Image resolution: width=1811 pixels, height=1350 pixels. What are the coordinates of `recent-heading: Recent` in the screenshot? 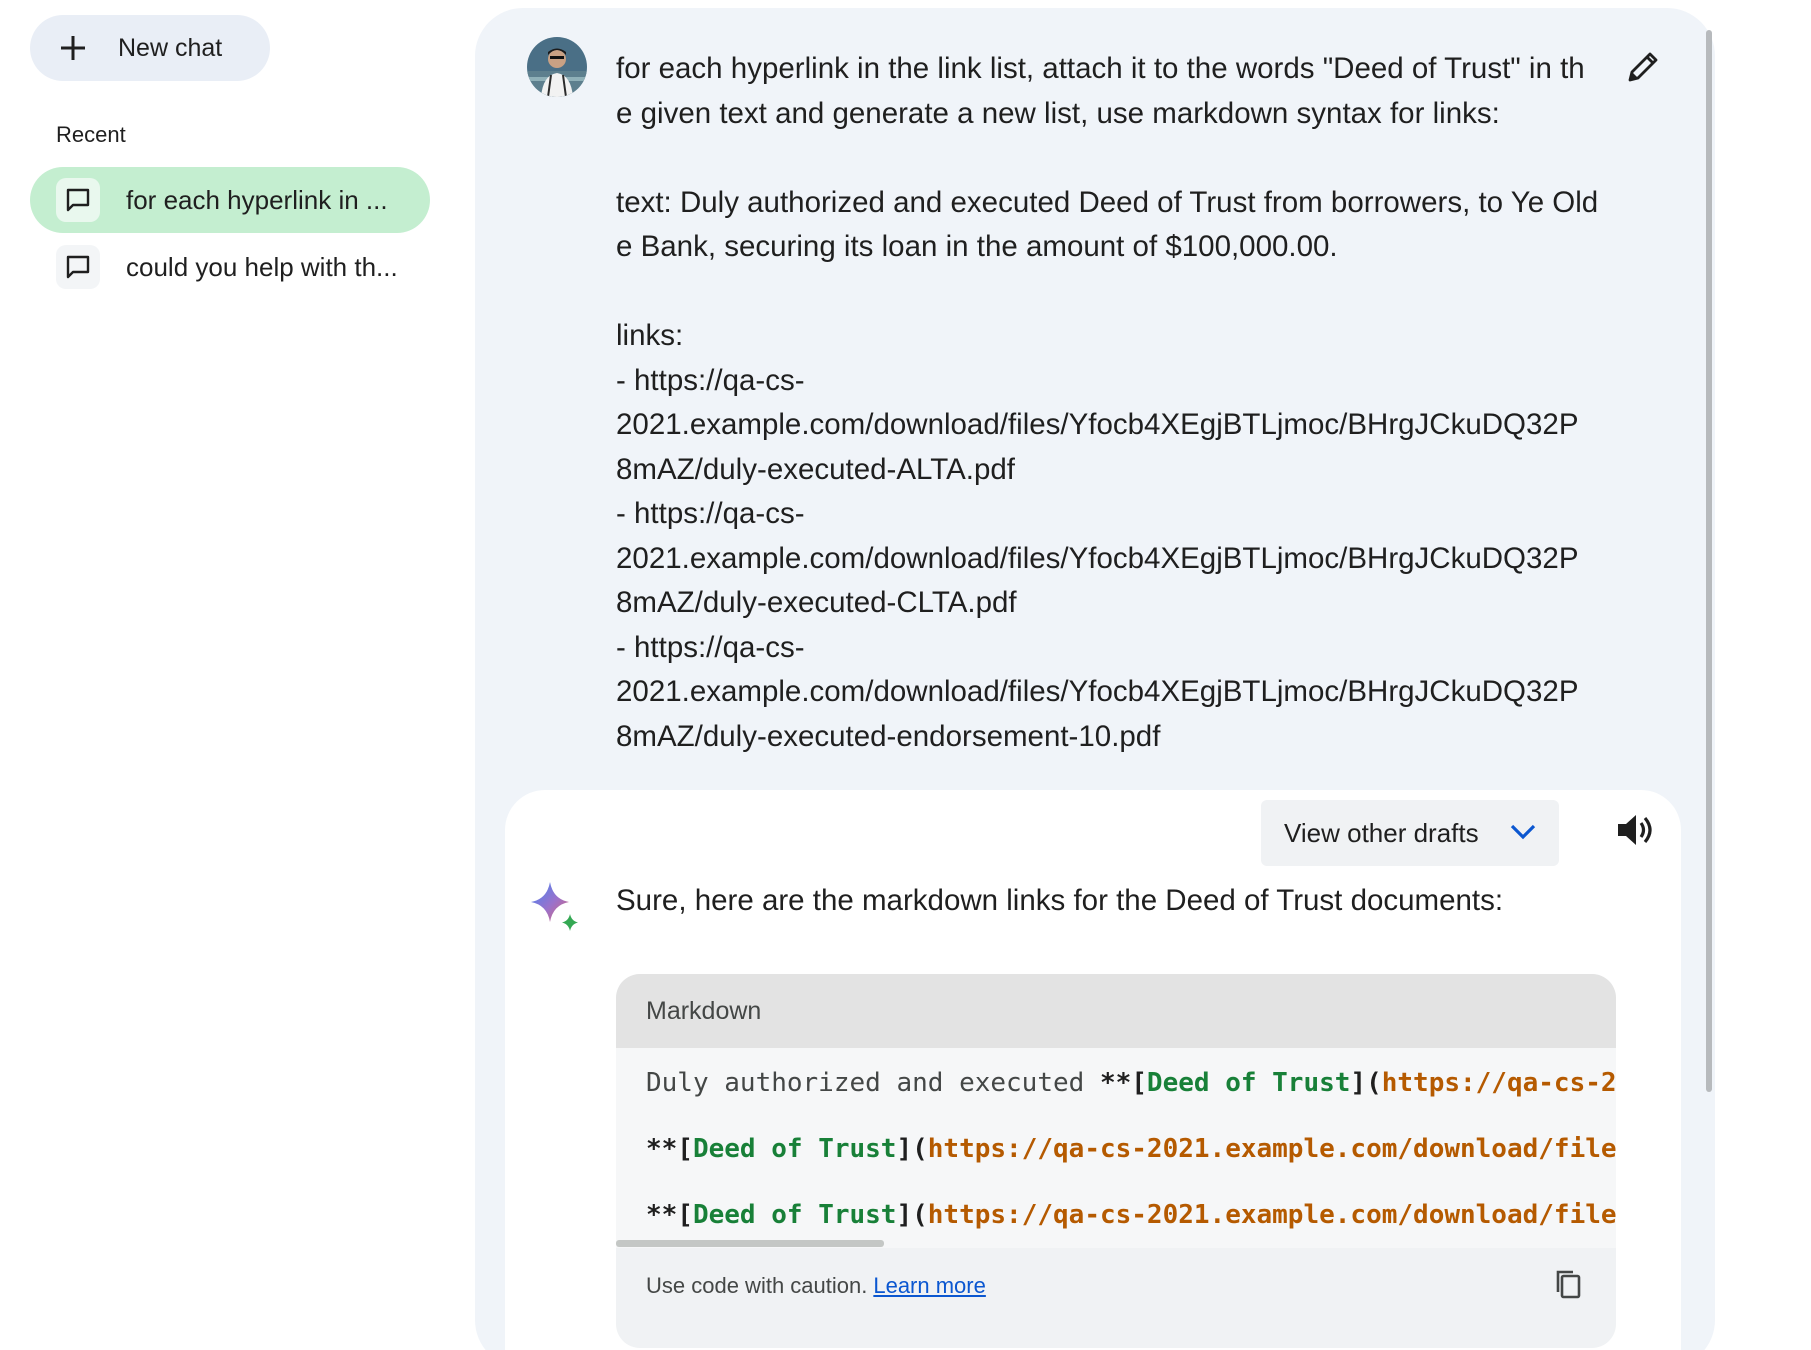 It's located at (91, 134).